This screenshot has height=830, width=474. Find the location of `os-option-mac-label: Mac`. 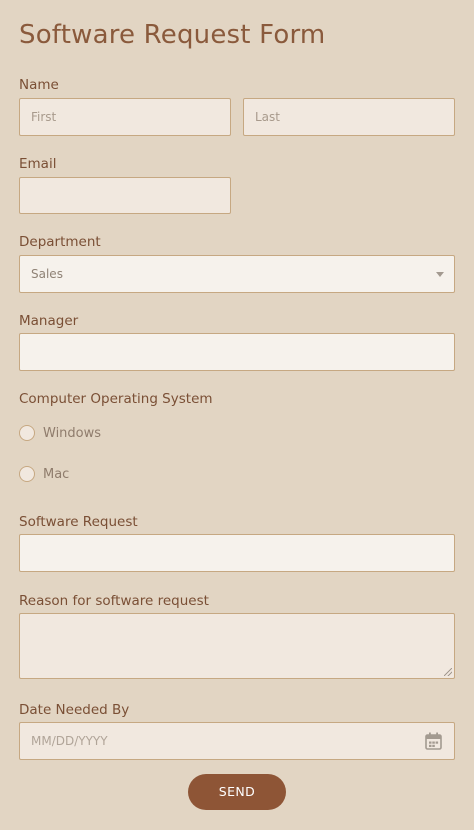

os-option-mac-label: Mac is located at coordinates (56, 474).